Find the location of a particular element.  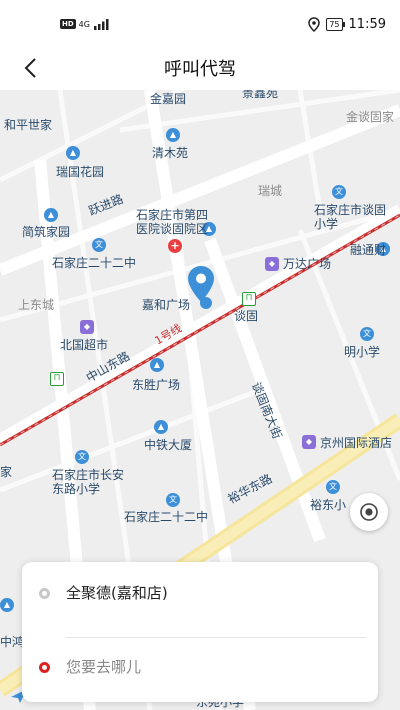

card-divider is located at coordinates (216, 637).